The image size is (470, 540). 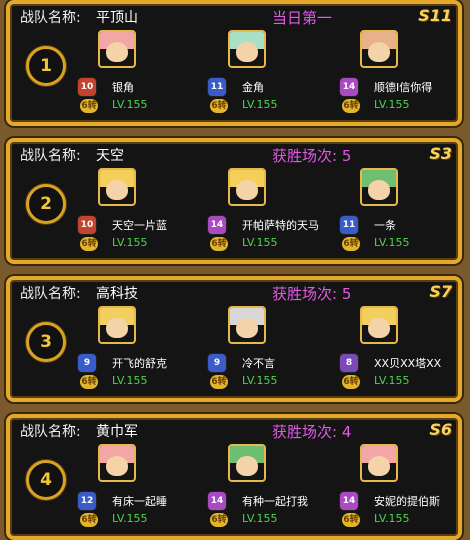 I want to click on member-name: 开飞的舒克, so click(x=139, y=363).